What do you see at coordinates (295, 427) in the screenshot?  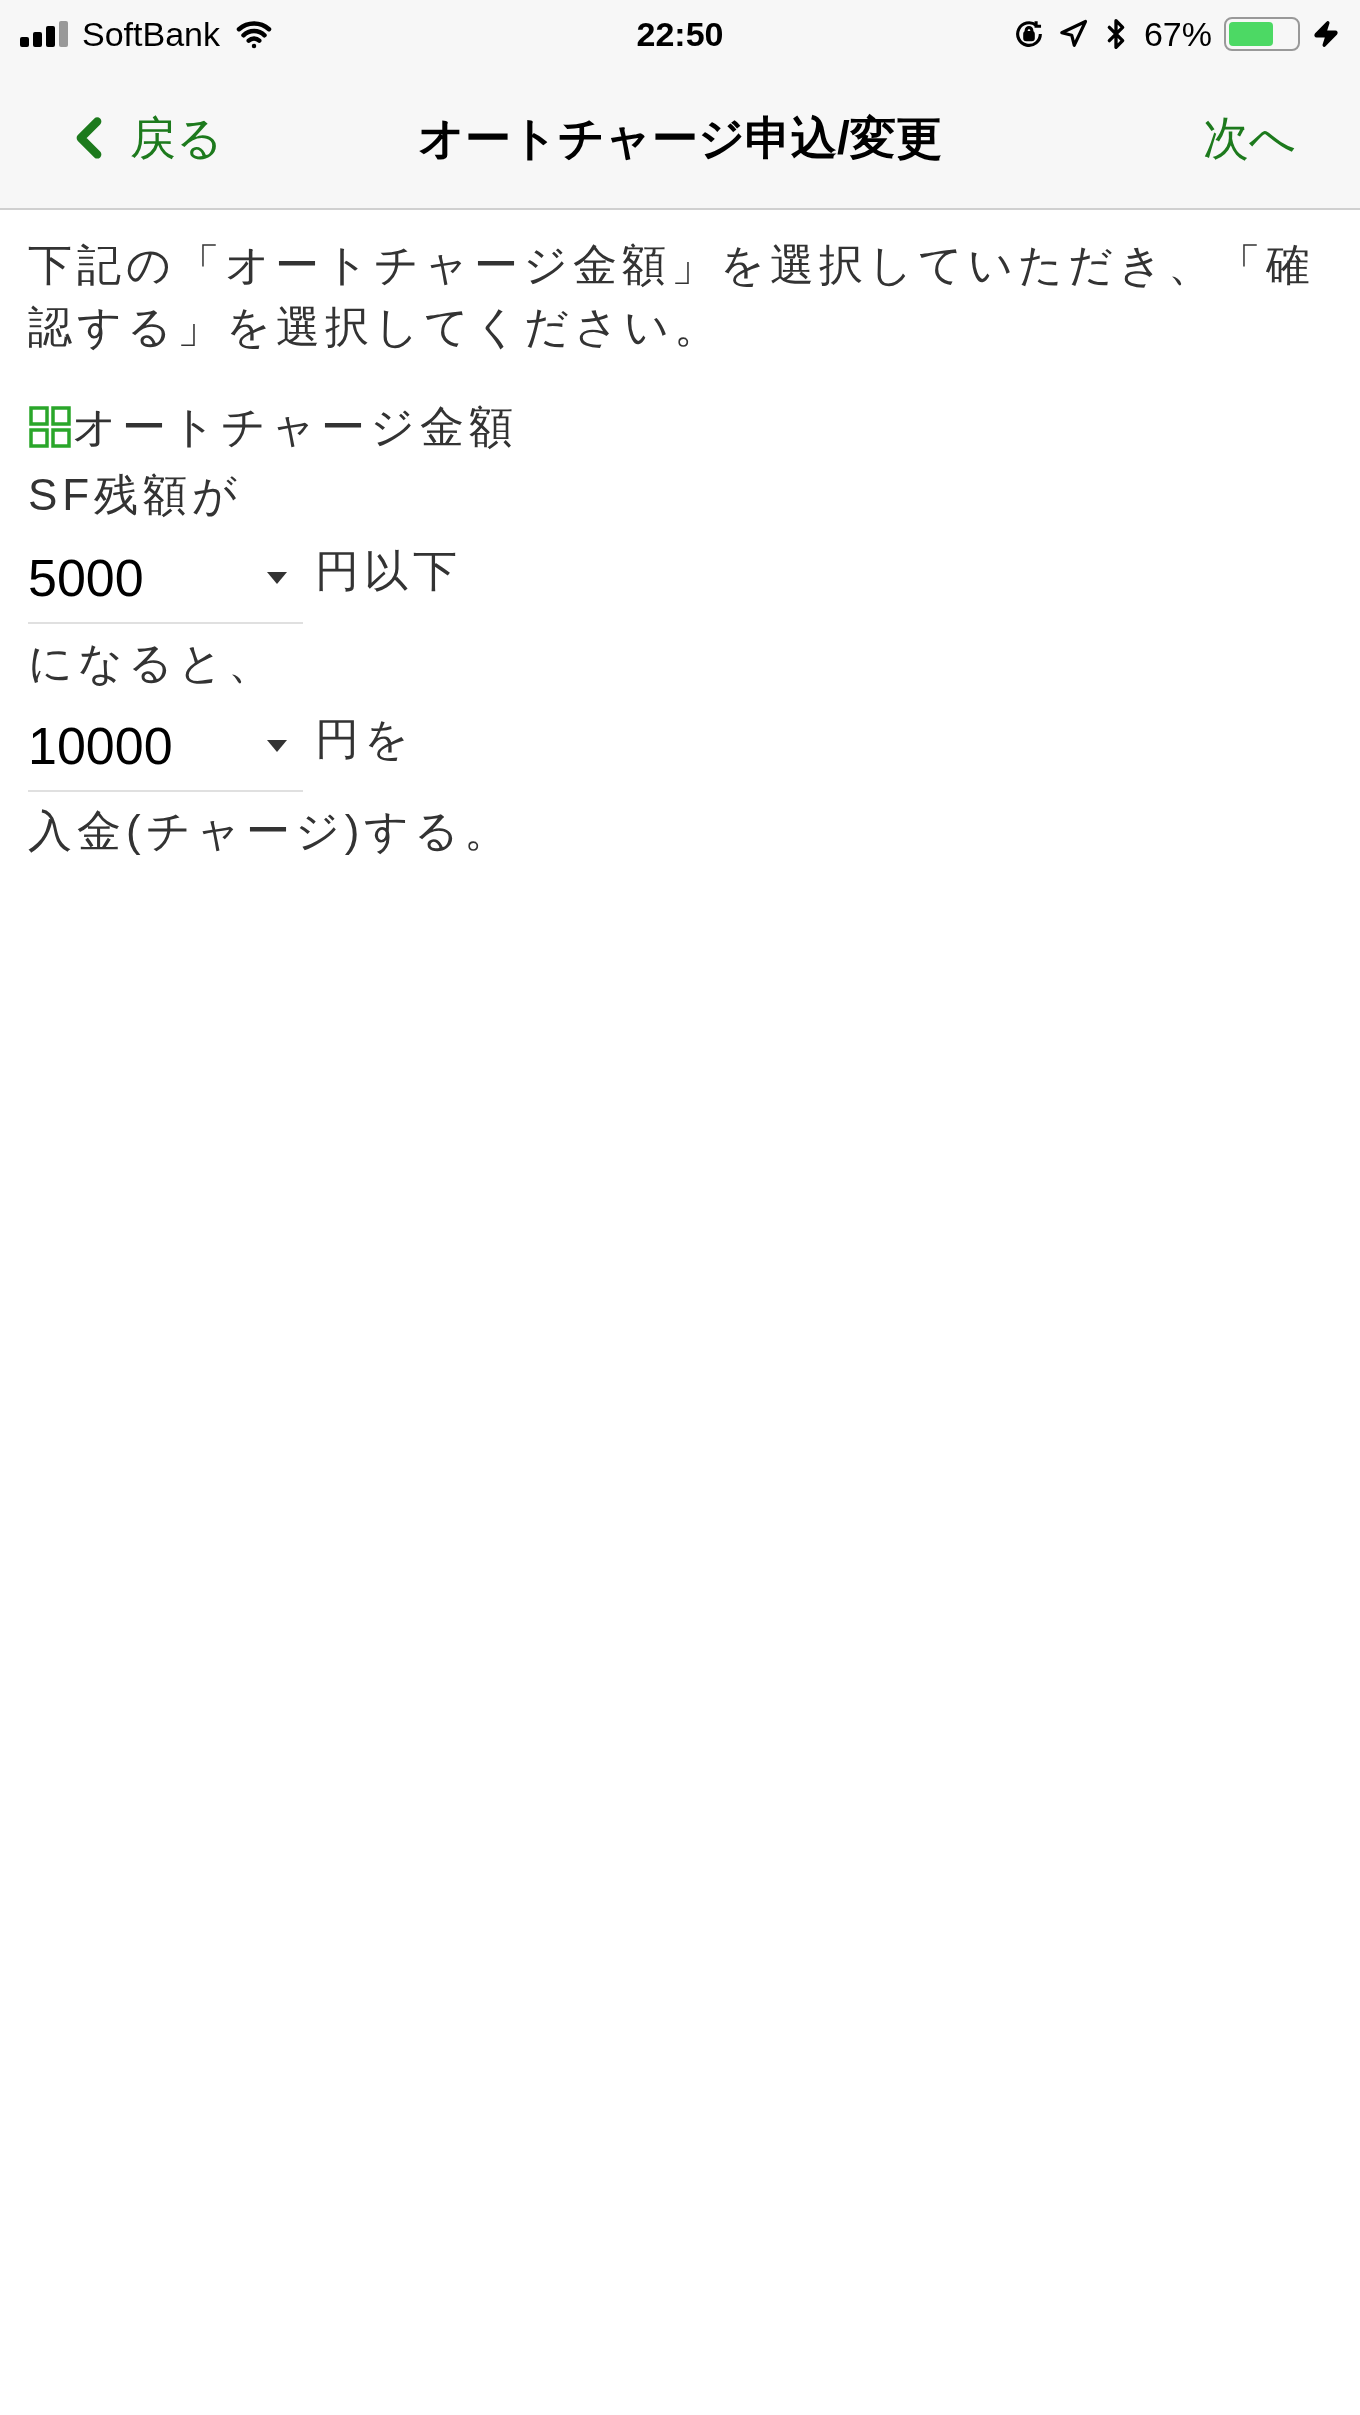 I see `section-title: オートチャージ金額` at bounding box center [295, 427].